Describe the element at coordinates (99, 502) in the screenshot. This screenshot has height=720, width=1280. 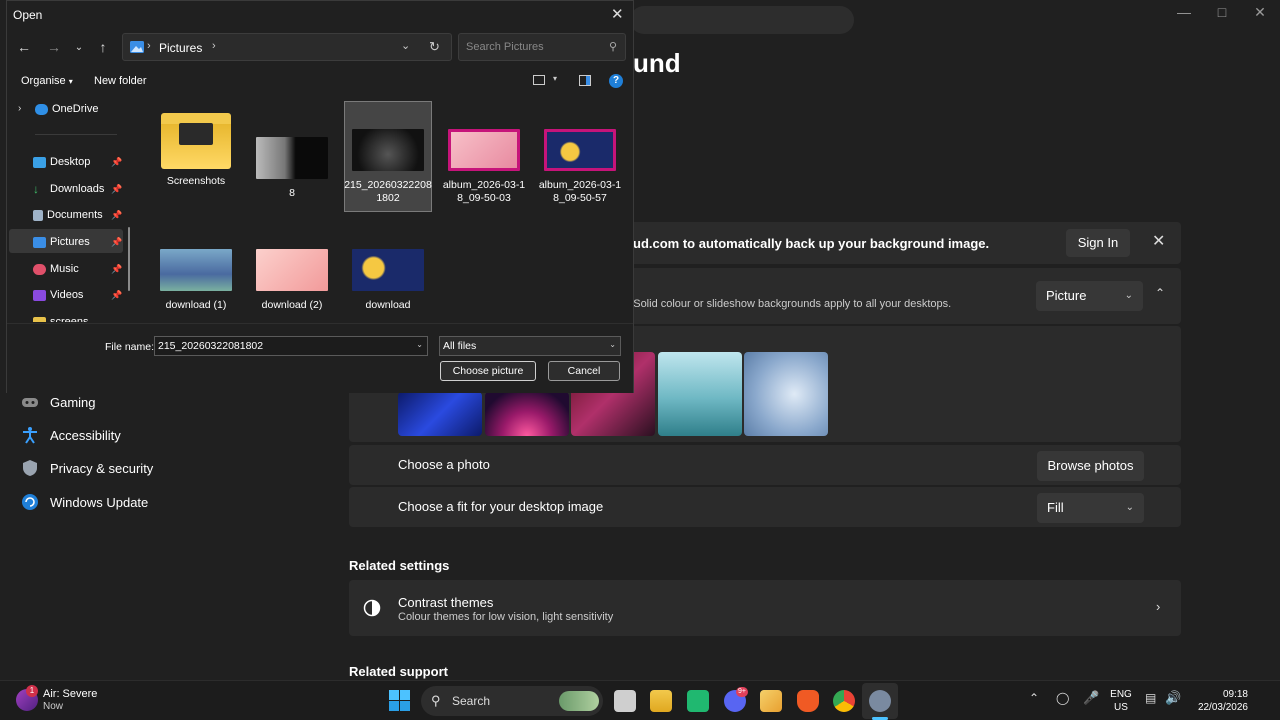
I see `nav-label: Windows Update` at that location.